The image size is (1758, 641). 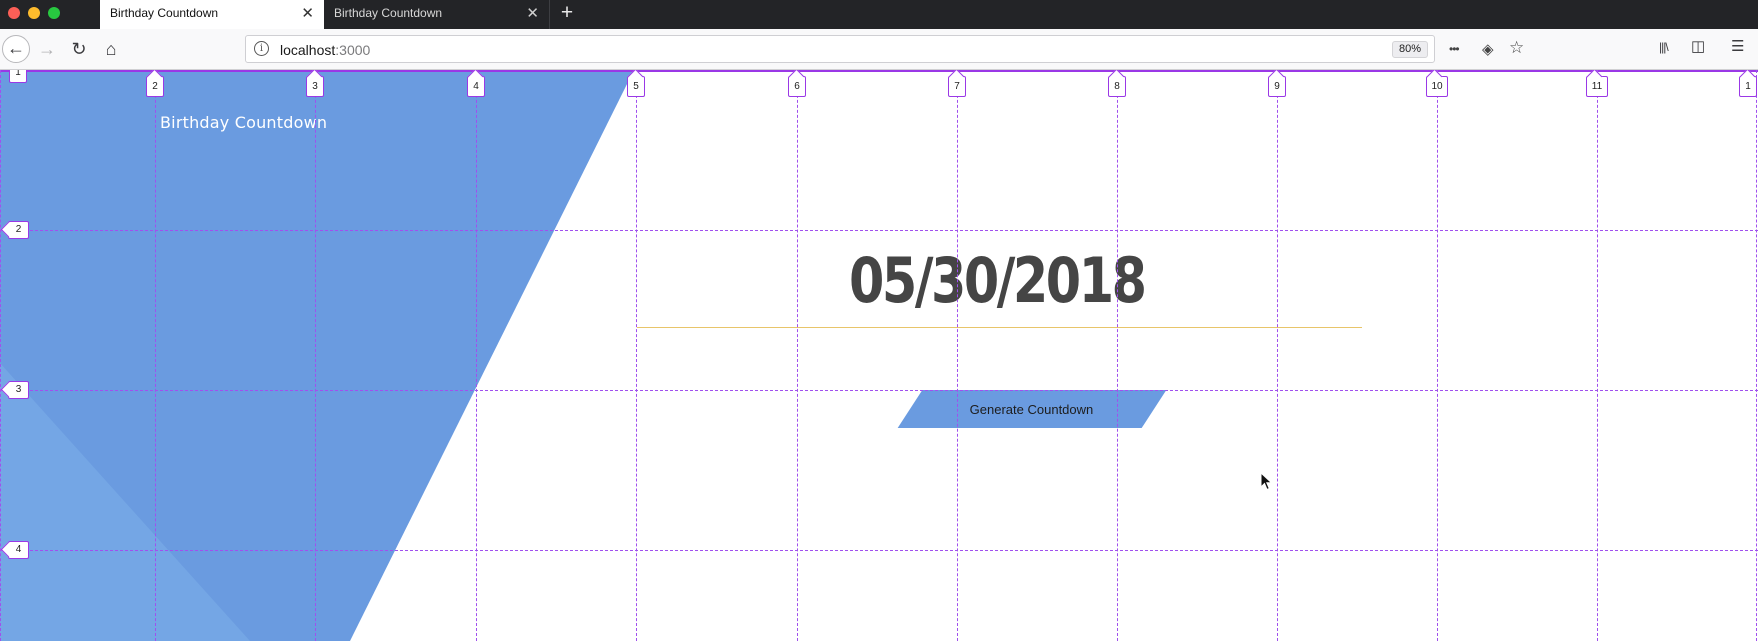 I want to click on generate-countdown-button: Generate Countdown, so click(x=1032, y=409).